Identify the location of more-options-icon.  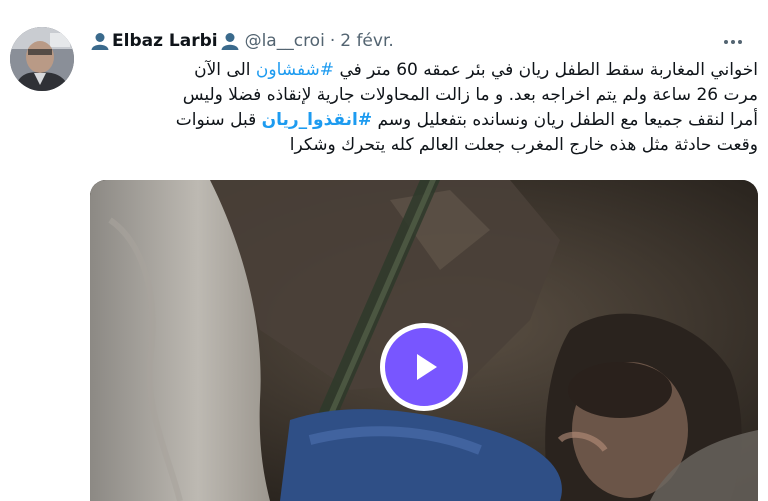
(733, 42).